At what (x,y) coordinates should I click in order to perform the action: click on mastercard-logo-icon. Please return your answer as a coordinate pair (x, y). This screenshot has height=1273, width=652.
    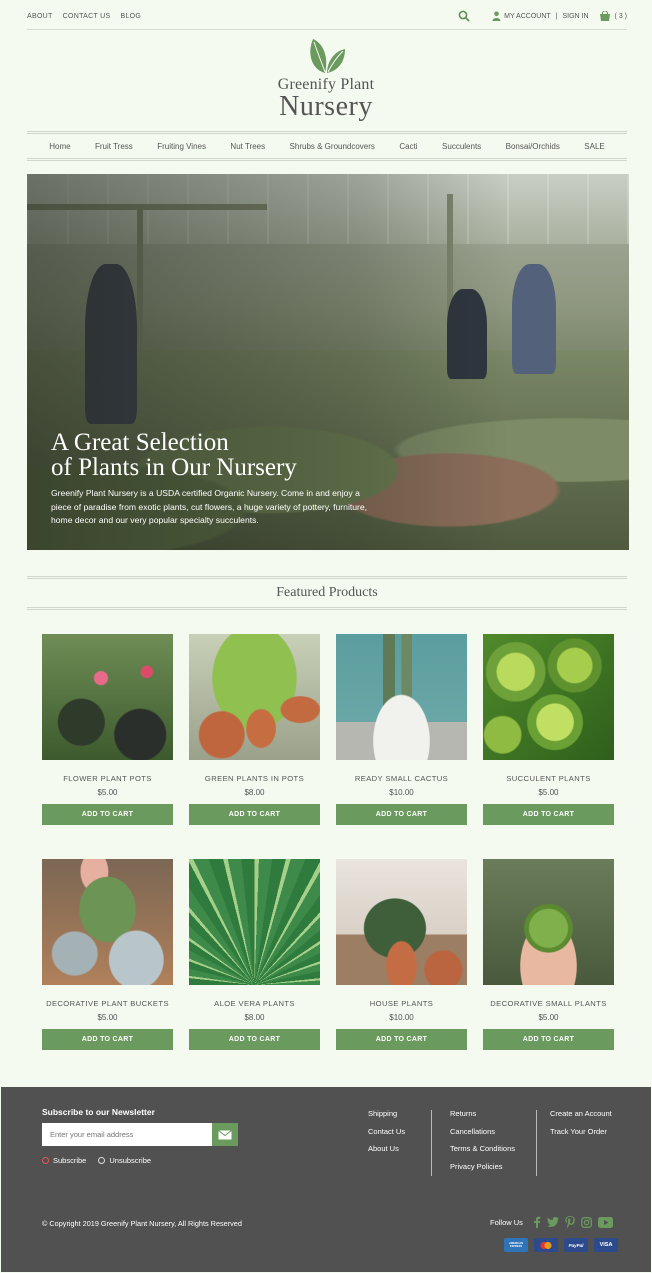
    Looking at the image, I should click on (546, 1245).